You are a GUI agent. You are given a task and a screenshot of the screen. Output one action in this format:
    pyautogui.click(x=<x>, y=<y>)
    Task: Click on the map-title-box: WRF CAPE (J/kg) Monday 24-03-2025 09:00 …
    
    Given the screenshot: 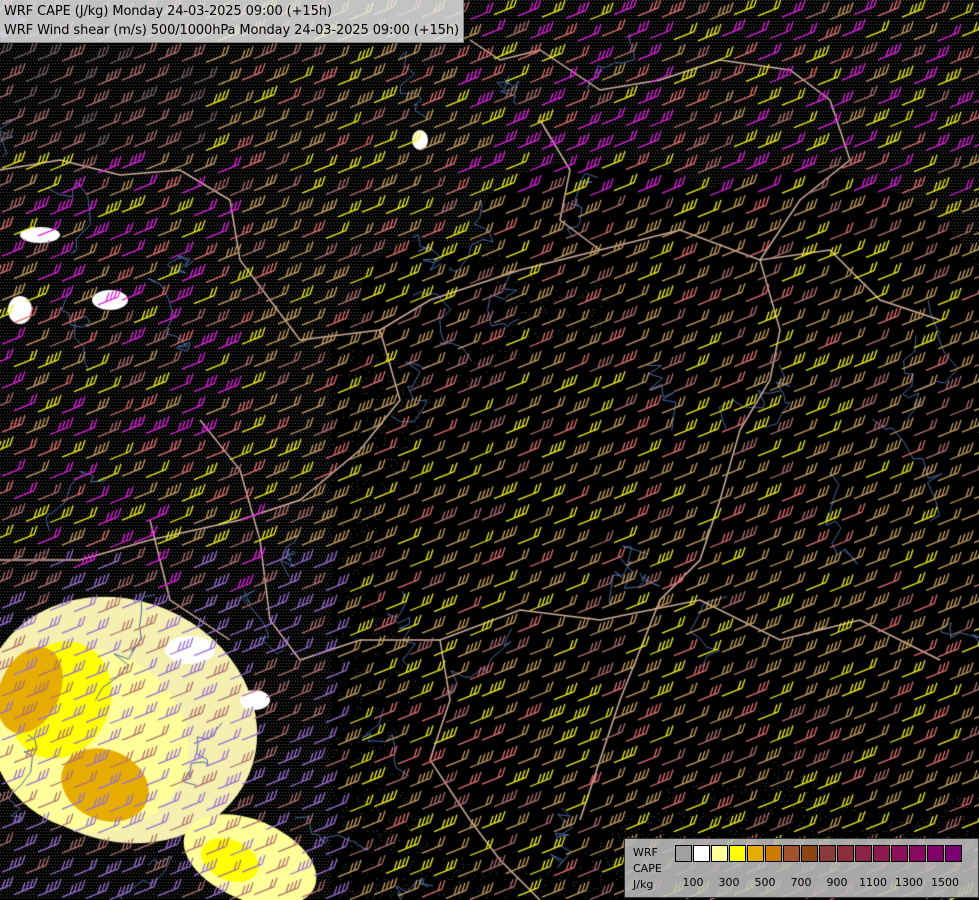 What is the action you would take?
    pyautogui.click(x=232, y=21)
    